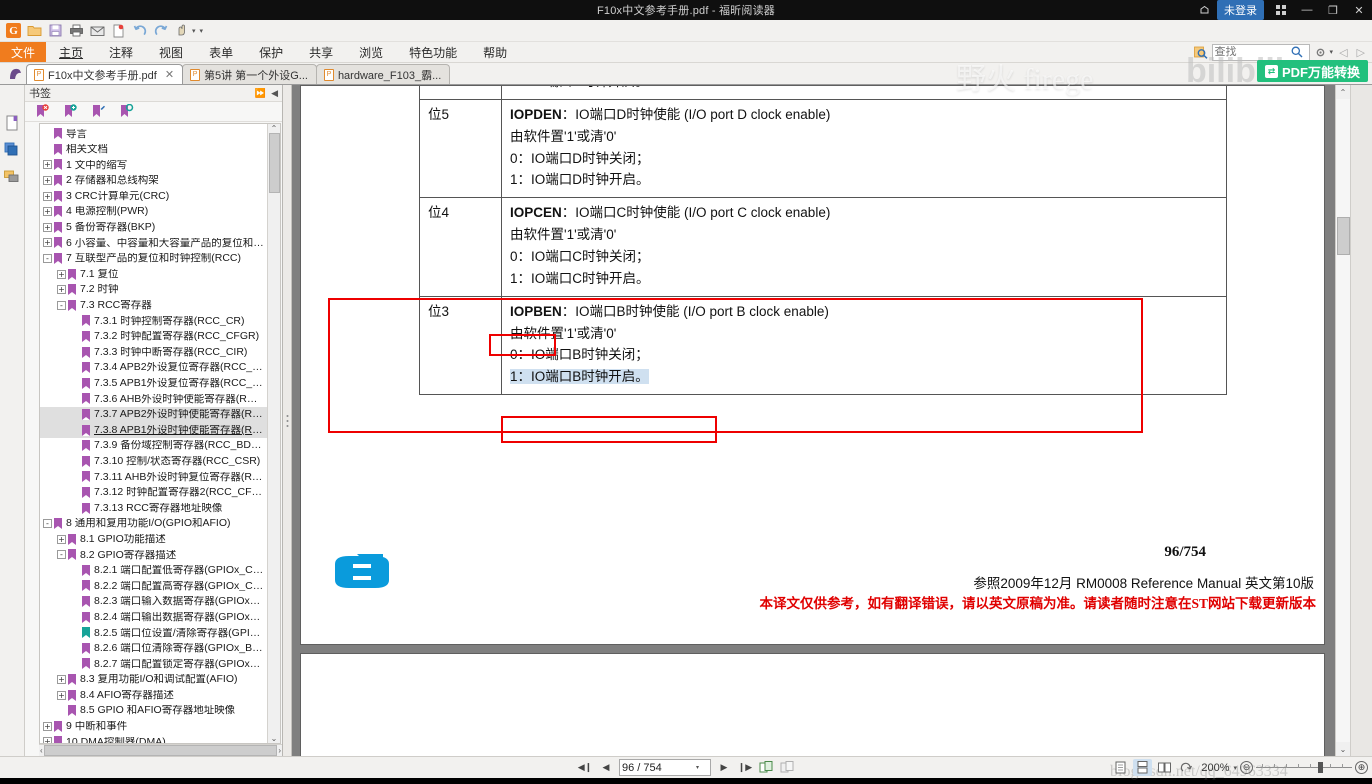 This screenshot has width=1372, height=784. Describe the element at coordinates (1343, 236) in the screenshot. I see `scrollbar-thumb` at that location.